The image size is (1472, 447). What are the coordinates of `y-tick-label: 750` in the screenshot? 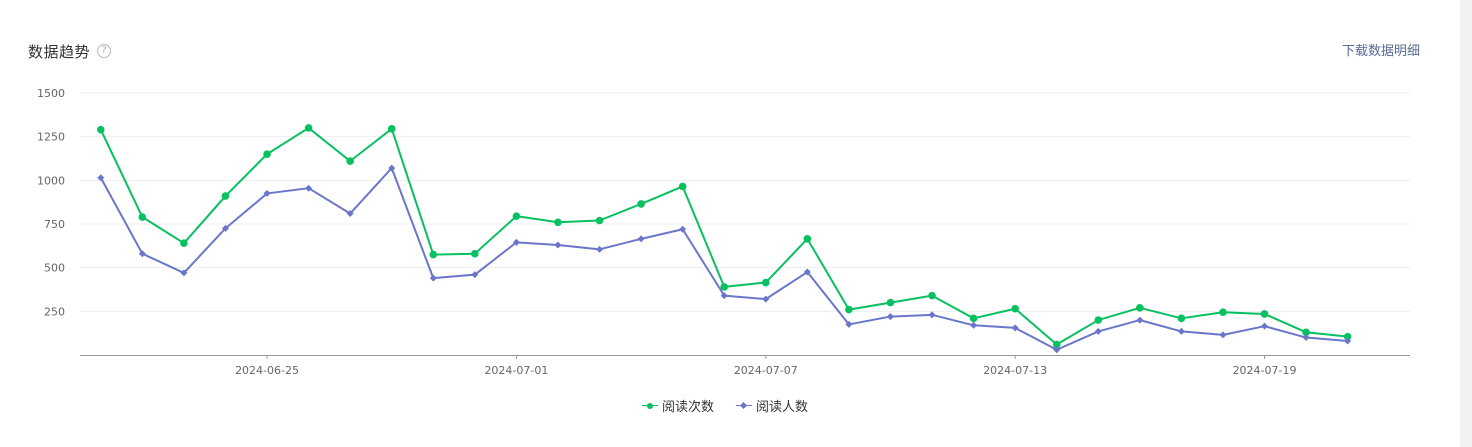 It's located at (54, 224).